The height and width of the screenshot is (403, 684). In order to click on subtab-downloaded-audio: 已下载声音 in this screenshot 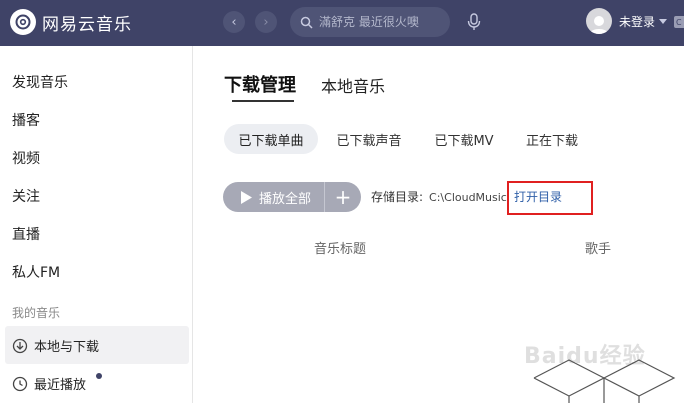, I will do `click(369, 139)`.